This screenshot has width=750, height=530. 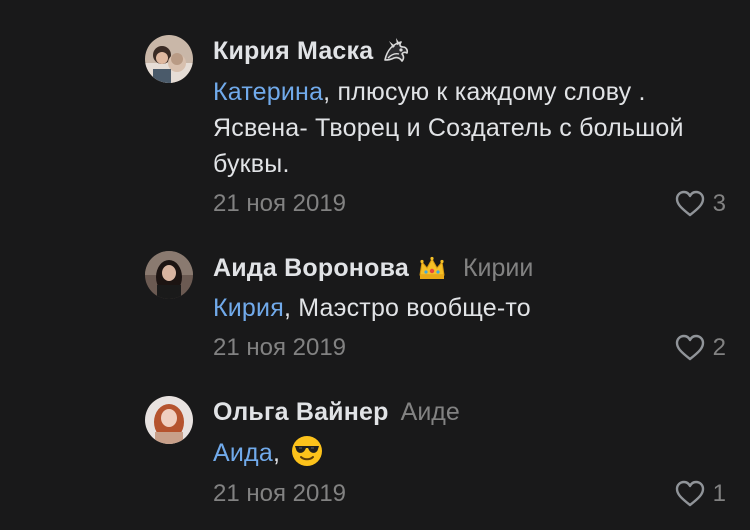 I want to click on comment-text: Аида,, so click(x=468, y=453).